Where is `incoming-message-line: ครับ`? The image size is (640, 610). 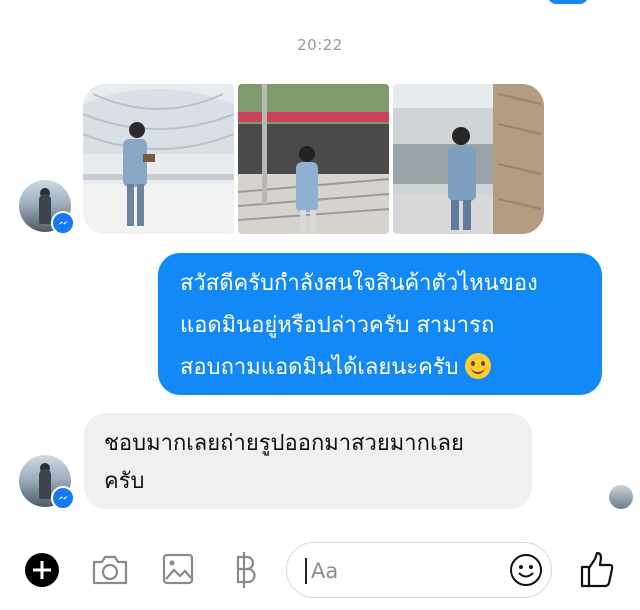 incoming-message-line: ครับ is located at coordinates (124, 481).